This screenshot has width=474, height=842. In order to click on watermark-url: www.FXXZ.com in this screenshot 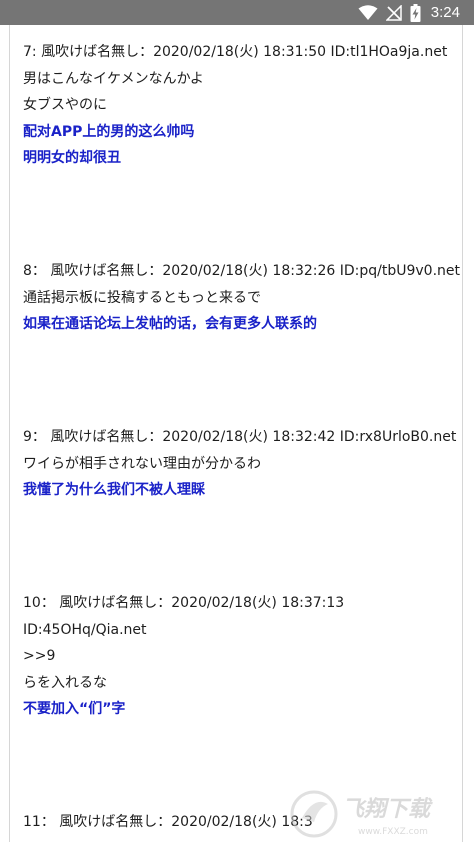, I will do `click(393, 832)`.